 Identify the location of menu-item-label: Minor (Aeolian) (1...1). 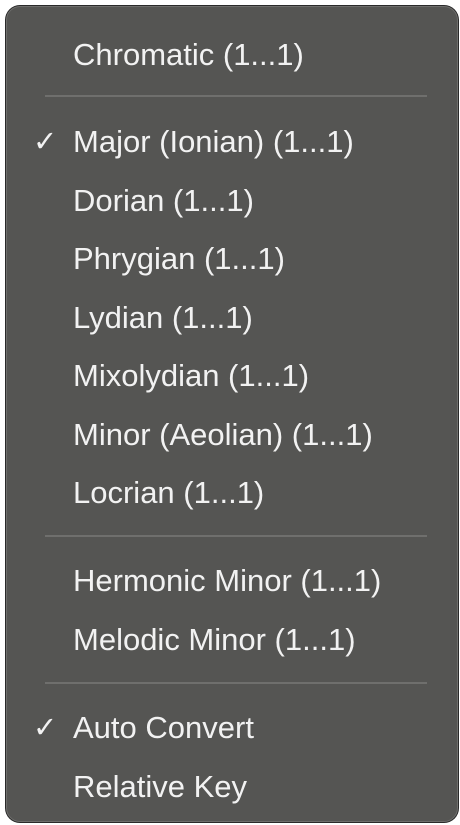
(223, 434).